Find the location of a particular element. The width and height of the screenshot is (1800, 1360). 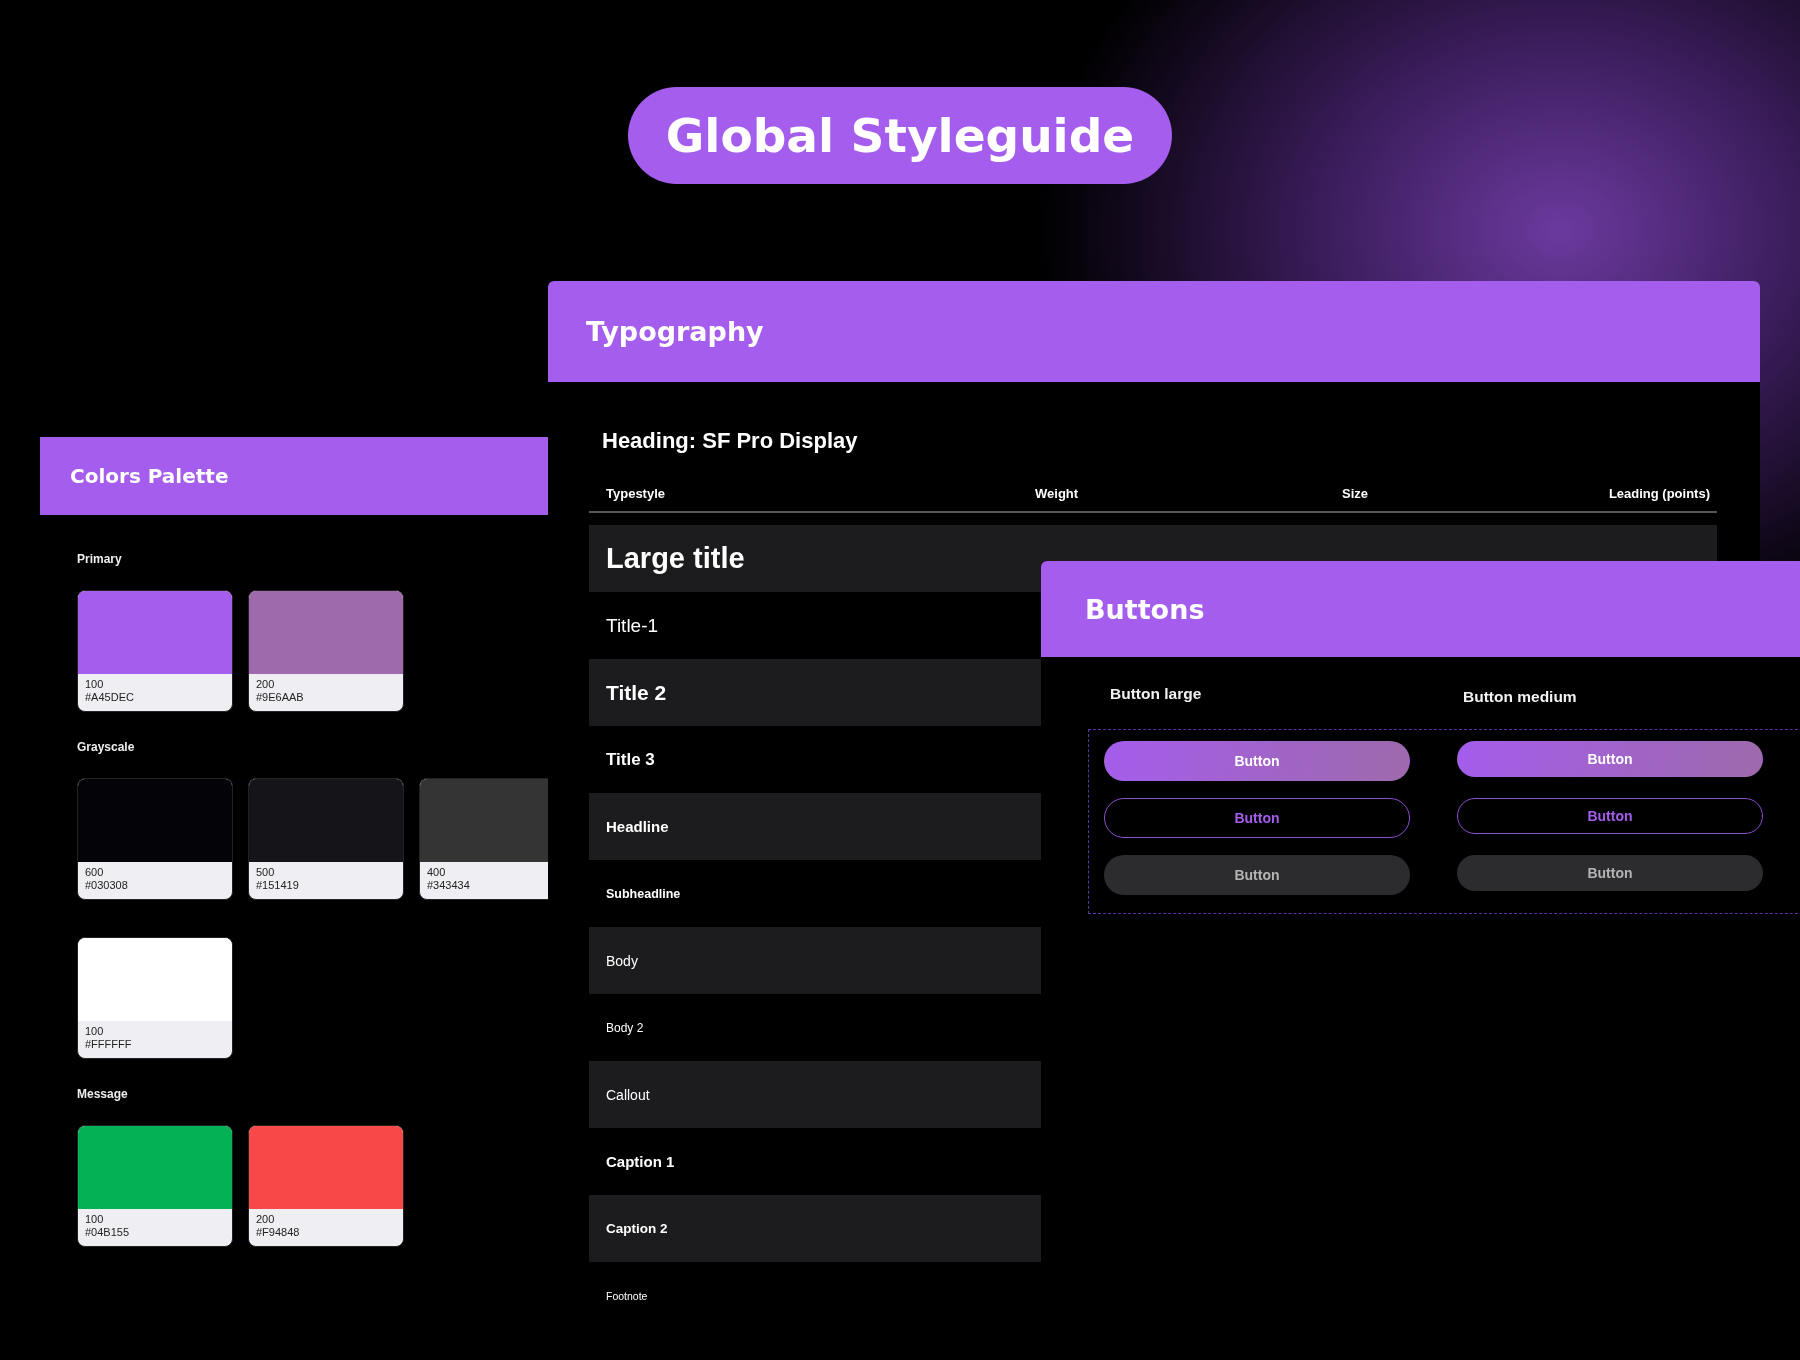

column-header: Leading (points) is located at coordinates (1659, 493).